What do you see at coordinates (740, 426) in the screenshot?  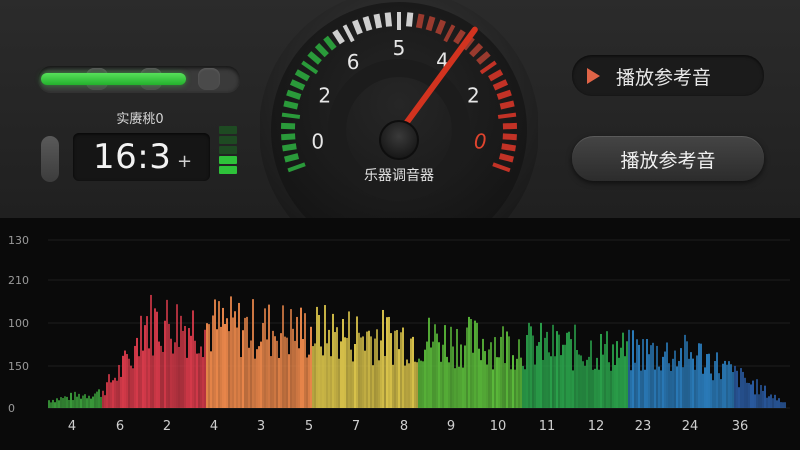 I see `spectrum-x-tick: 36` at bounding box center [740, 426].